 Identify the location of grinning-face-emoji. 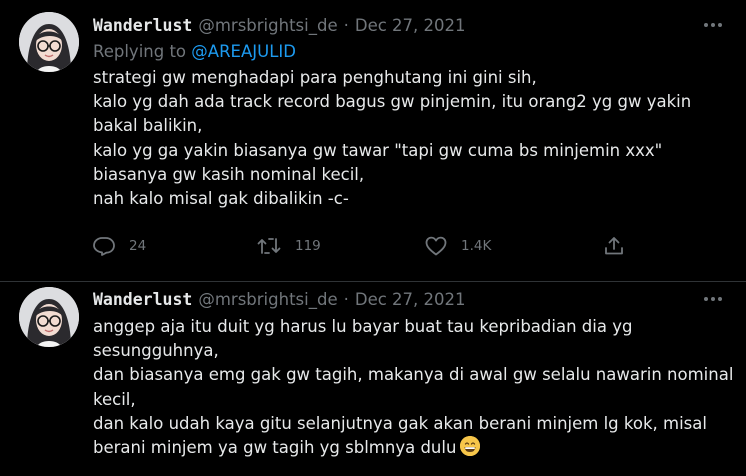
(470, 446).